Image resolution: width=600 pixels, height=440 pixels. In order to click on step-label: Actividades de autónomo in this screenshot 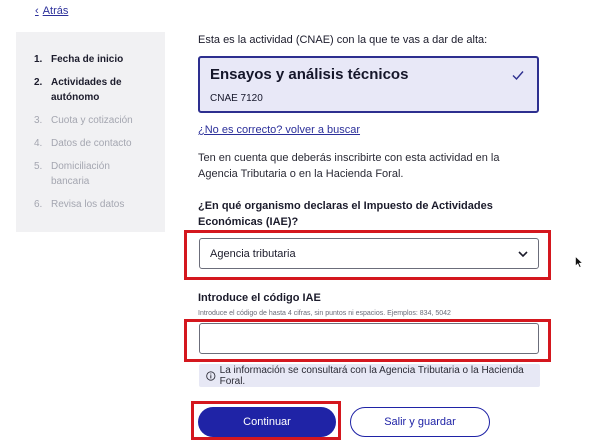, I will do `click(86, 90)`.